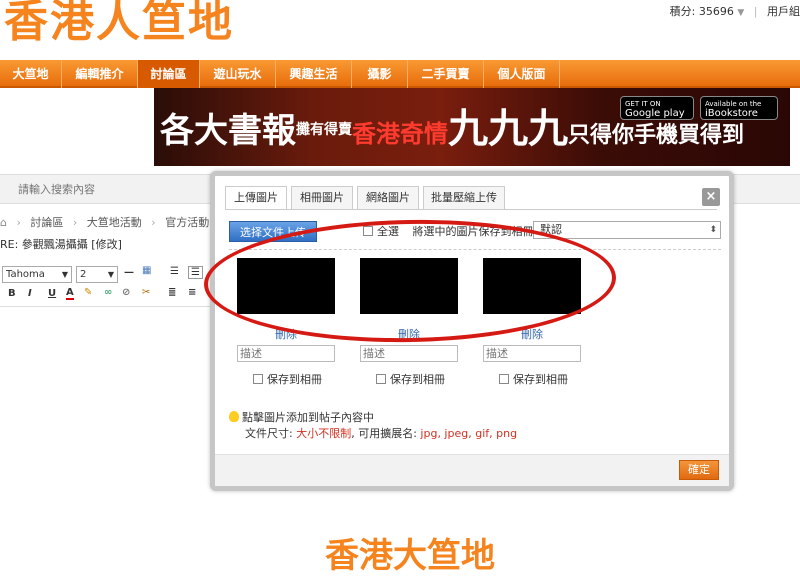  I want to click on nav-item-home: 大笪地, so click(31, 74).